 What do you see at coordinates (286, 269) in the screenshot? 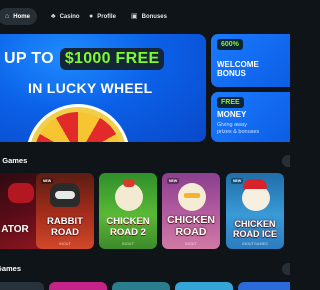
I see `games-next-button` at bounding box center [286, 269].